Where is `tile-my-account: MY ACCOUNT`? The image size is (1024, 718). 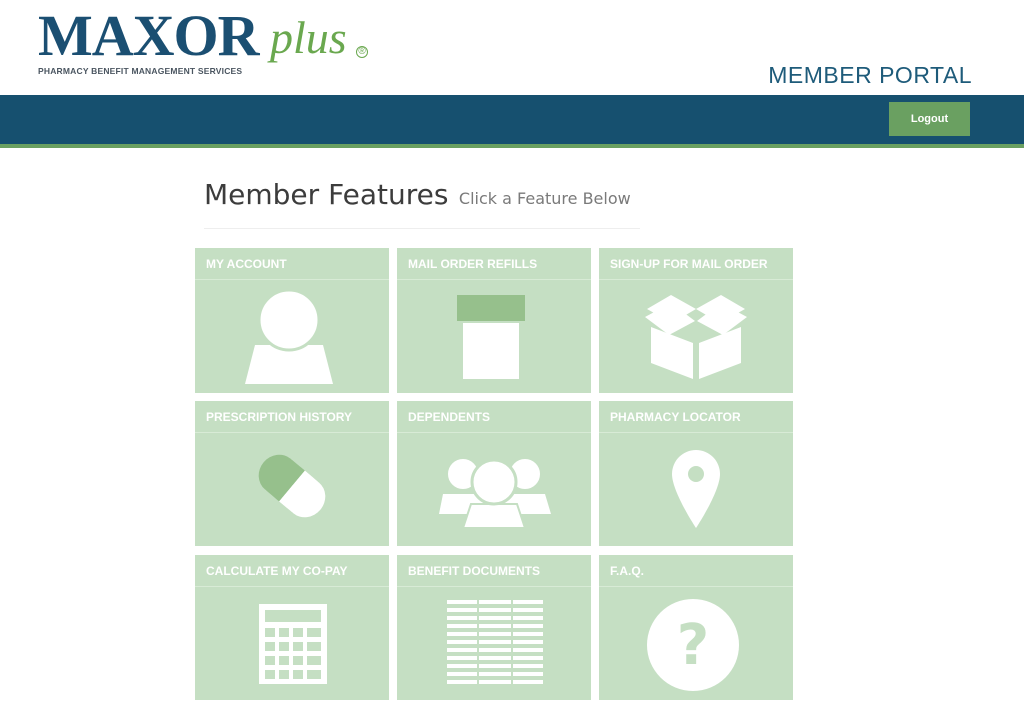 tile-my-account: MY ACCOUNT is located at coordinates (292, 320).